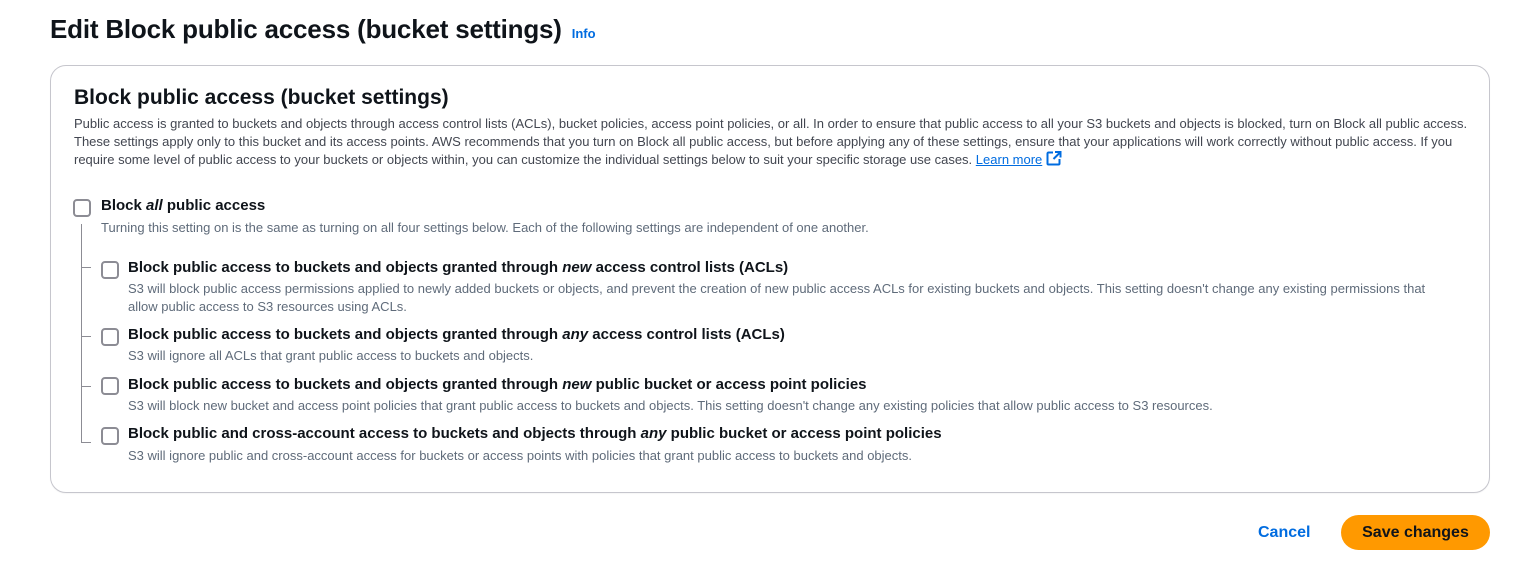  What do you see at coordinates (1009, 159) in the screenshot?
I see `learn-more-label: Learn more` at bounding box center [1009, 159].